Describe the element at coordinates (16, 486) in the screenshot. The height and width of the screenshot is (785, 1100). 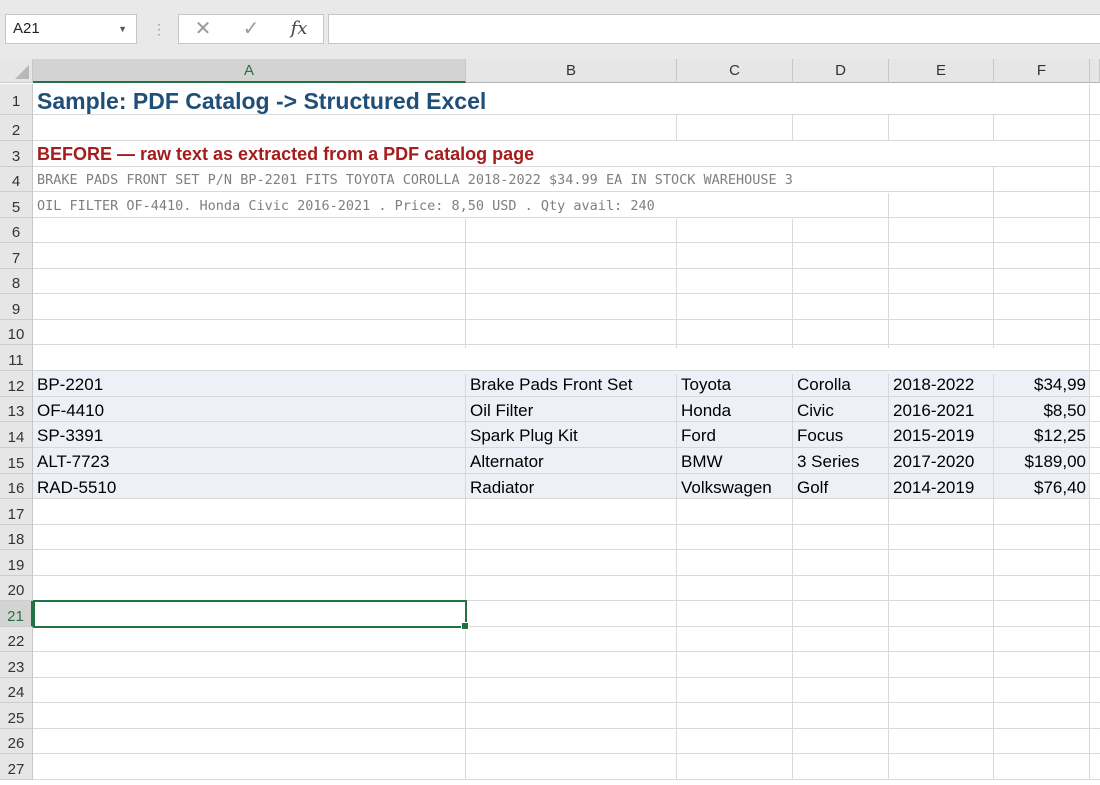
I see `row-header-16: 16` at that location.